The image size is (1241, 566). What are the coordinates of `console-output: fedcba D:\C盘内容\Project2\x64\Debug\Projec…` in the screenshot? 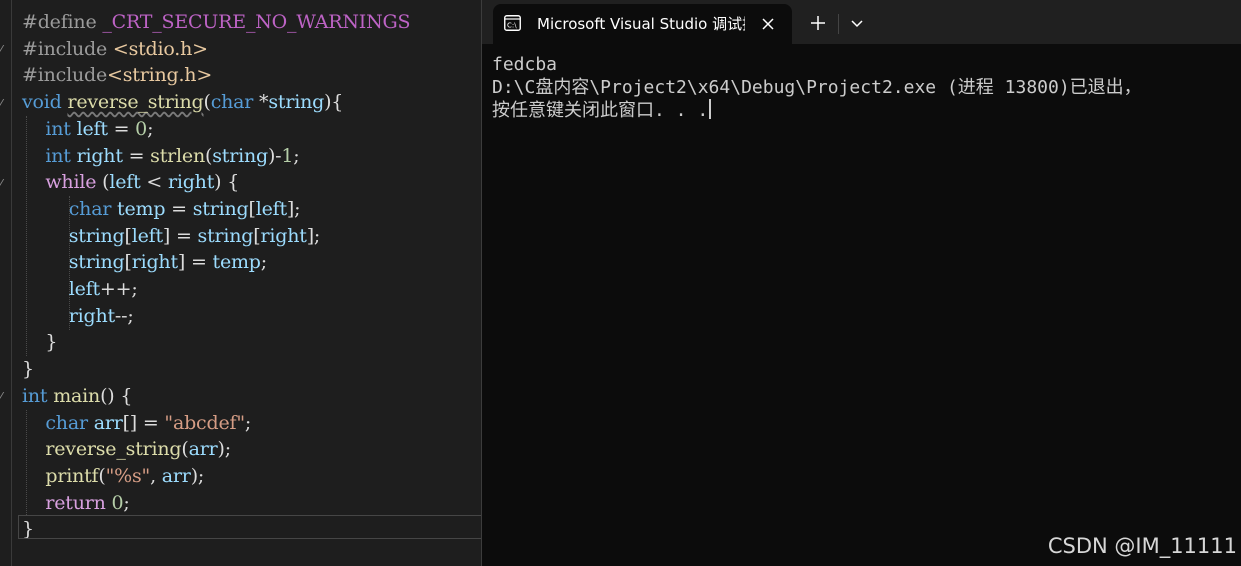 It's located at (864, 87).